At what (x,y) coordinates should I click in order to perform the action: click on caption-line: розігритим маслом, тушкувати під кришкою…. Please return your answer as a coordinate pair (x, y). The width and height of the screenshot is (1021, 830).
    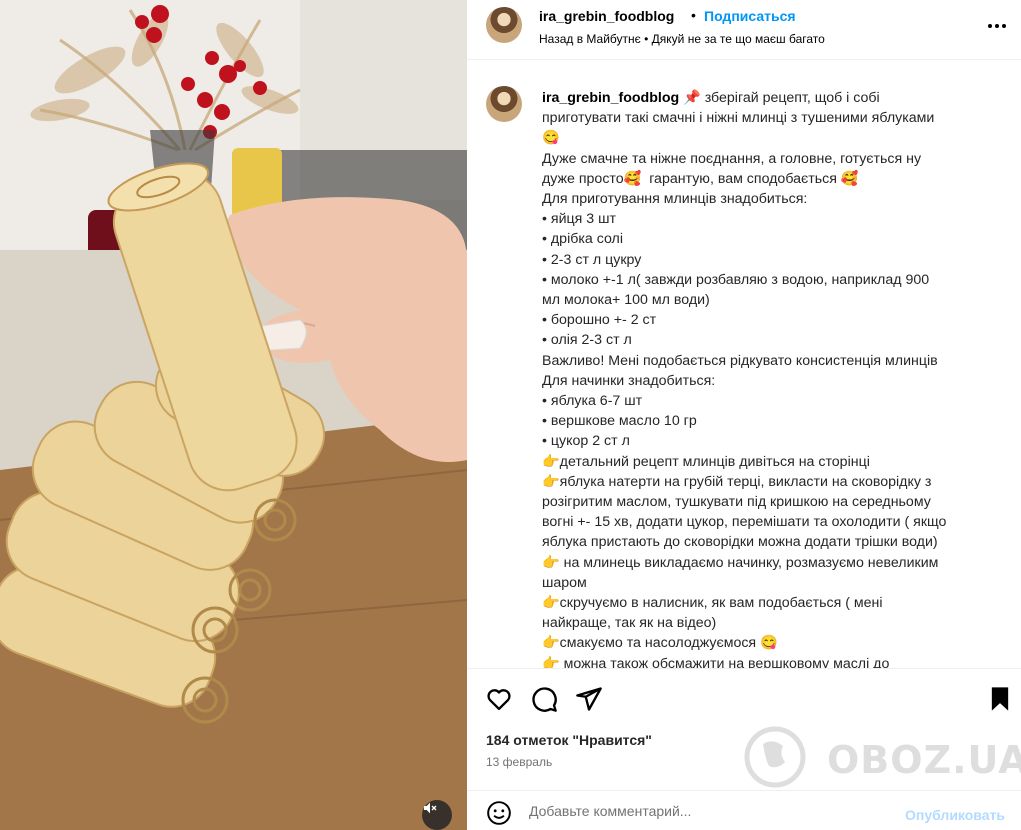
    Looking at the image, I should click on (736, 502).